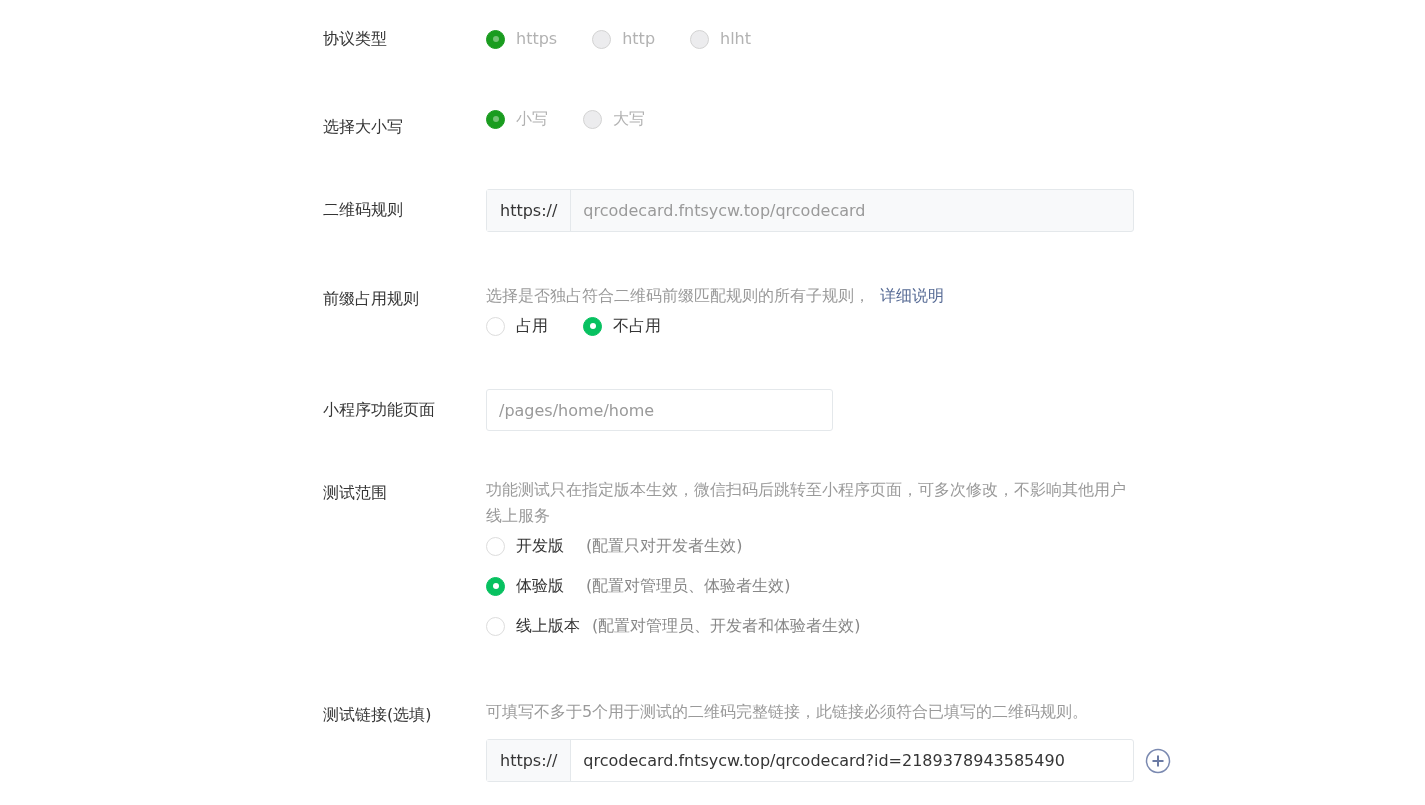 This screenshot has width=1425, height=805. What do you see at coordinates (378, 715) in the screenshot?
I see `field-label: 测试链接(选填)` at bounding box center [378, 715].